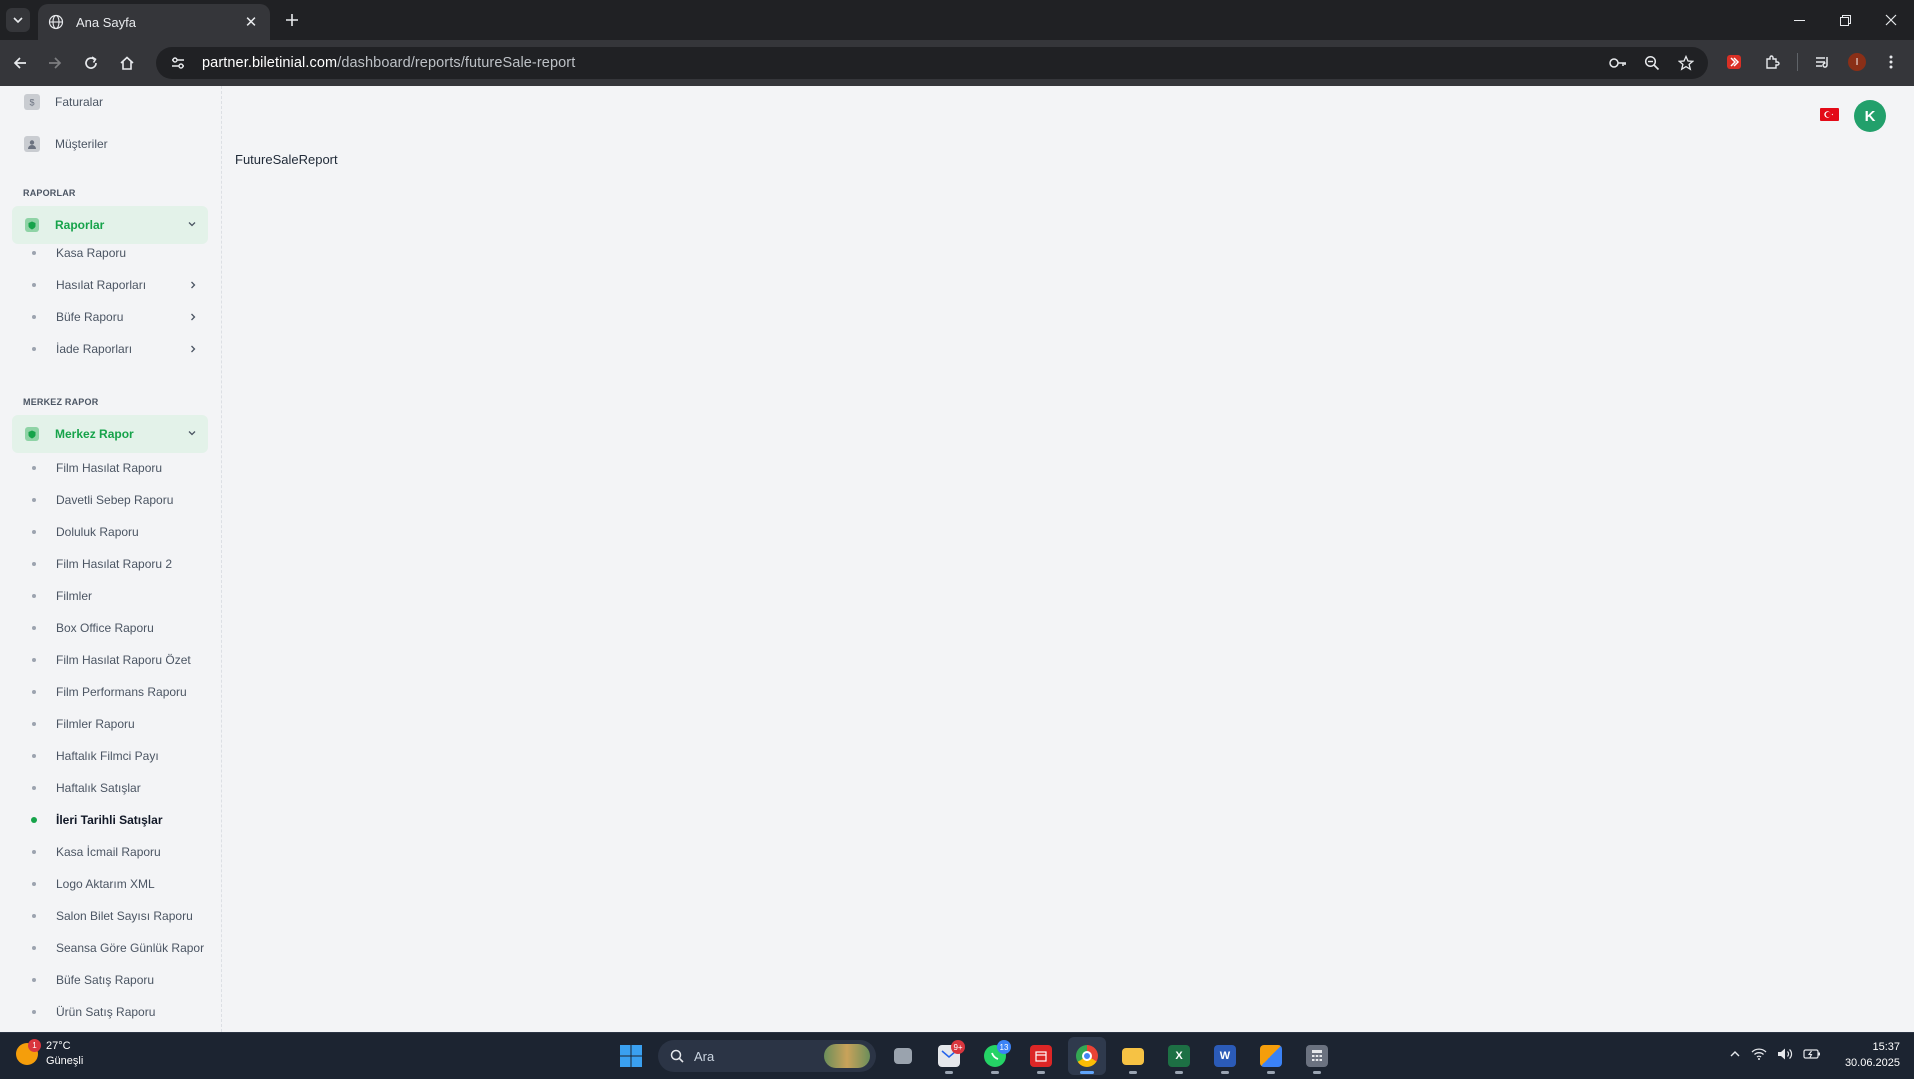  Describe the element at coordinates (119, 349) in the screenshot. I see `sidebar-sub-item: İade Raporları` at that location.